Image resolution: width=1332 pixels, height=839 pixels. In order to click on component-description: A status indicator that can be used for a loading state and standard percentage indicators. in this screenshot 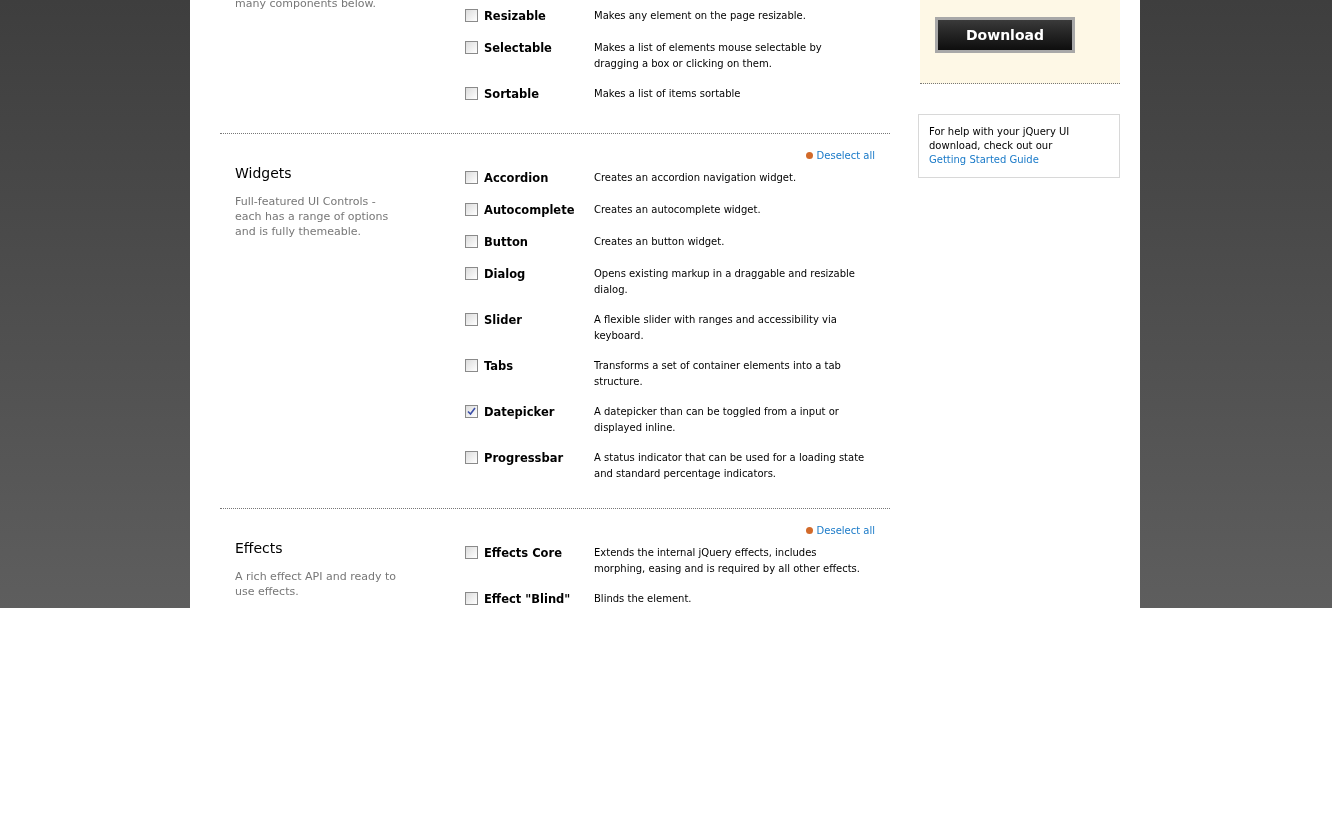, I will do `click(730, 466)`.